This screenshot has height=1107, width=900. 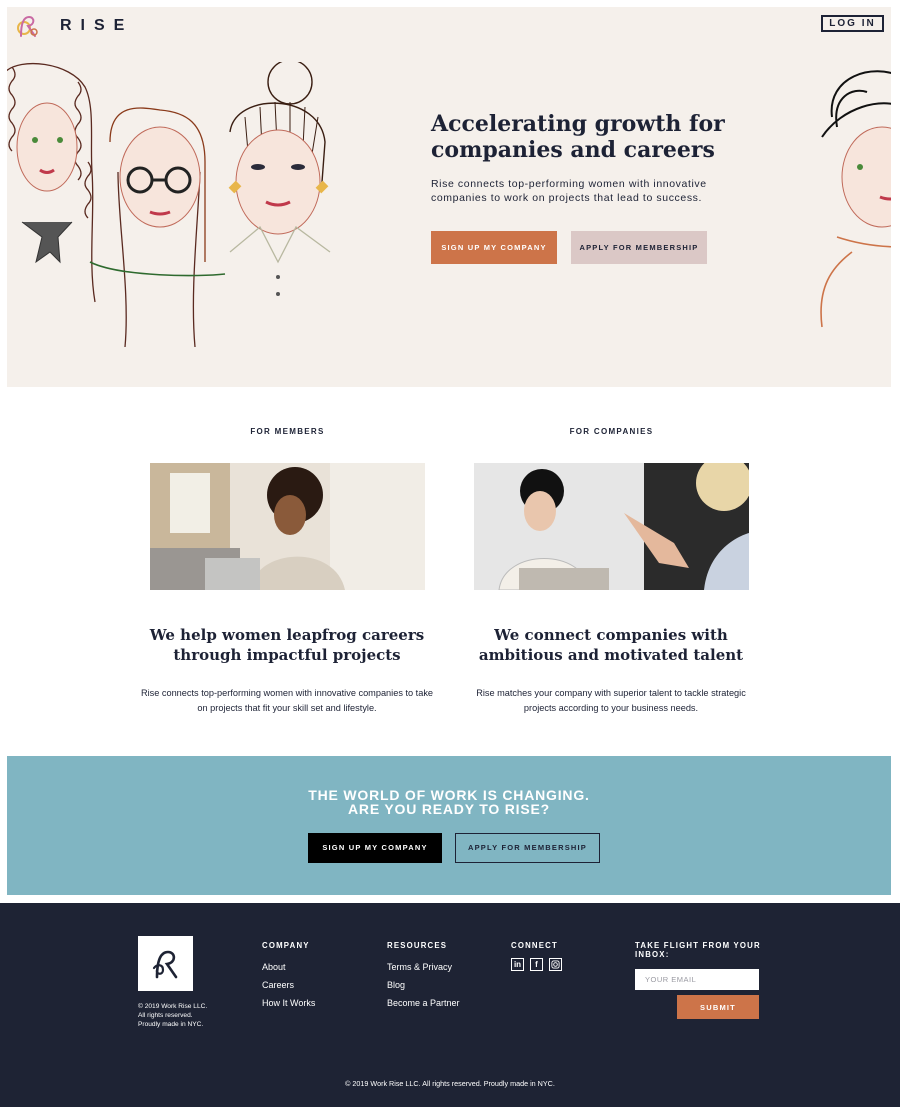 What do you see at coordinates (698, 950) in the screenshot?
I see `newsletter-title: TAKE FLIGHT FROM YOUR INBOX:` at bounding box center [698, 950].